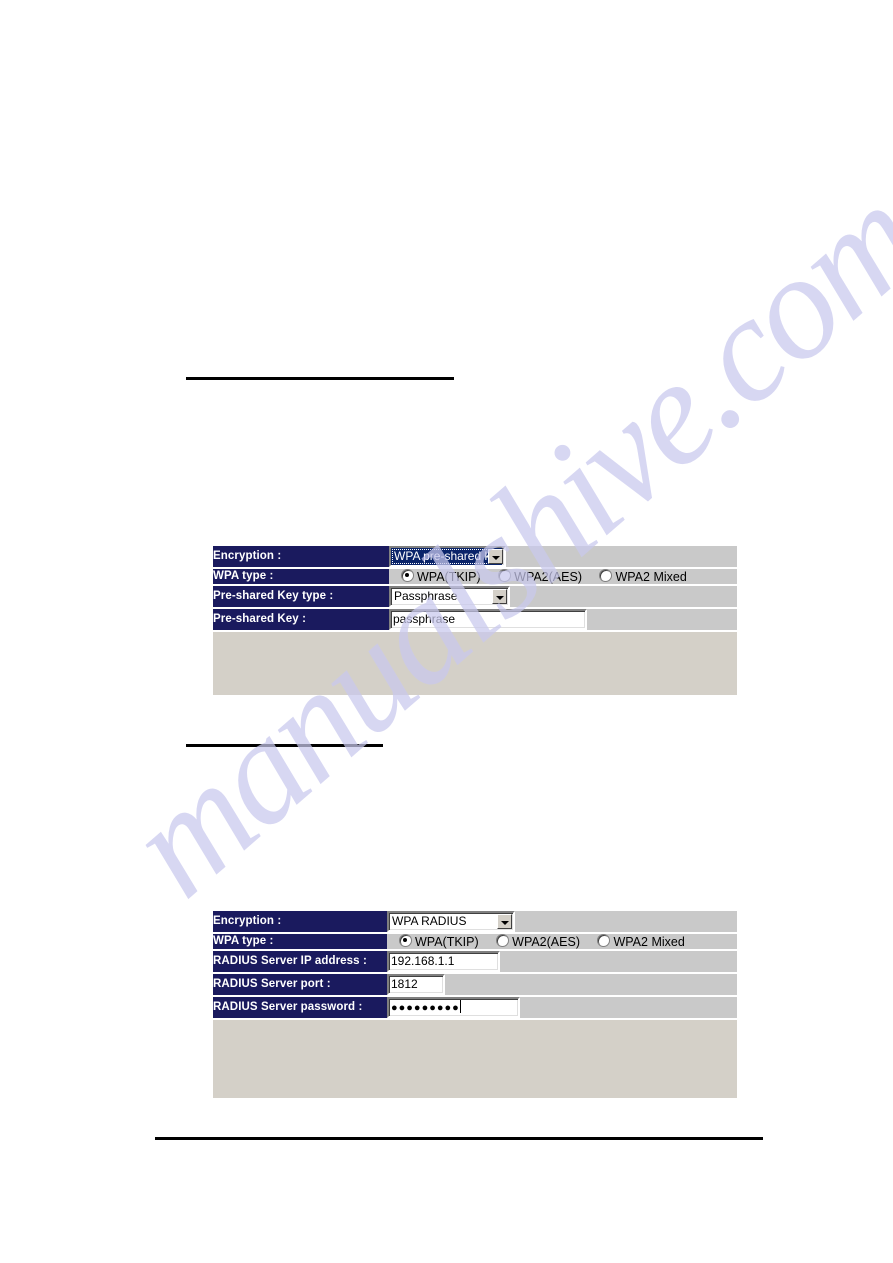 This screenshot has height=1263, width=893. I want to click on radius-server-password-value-cell: ●●●●●●●●●, so click(562, 1008).